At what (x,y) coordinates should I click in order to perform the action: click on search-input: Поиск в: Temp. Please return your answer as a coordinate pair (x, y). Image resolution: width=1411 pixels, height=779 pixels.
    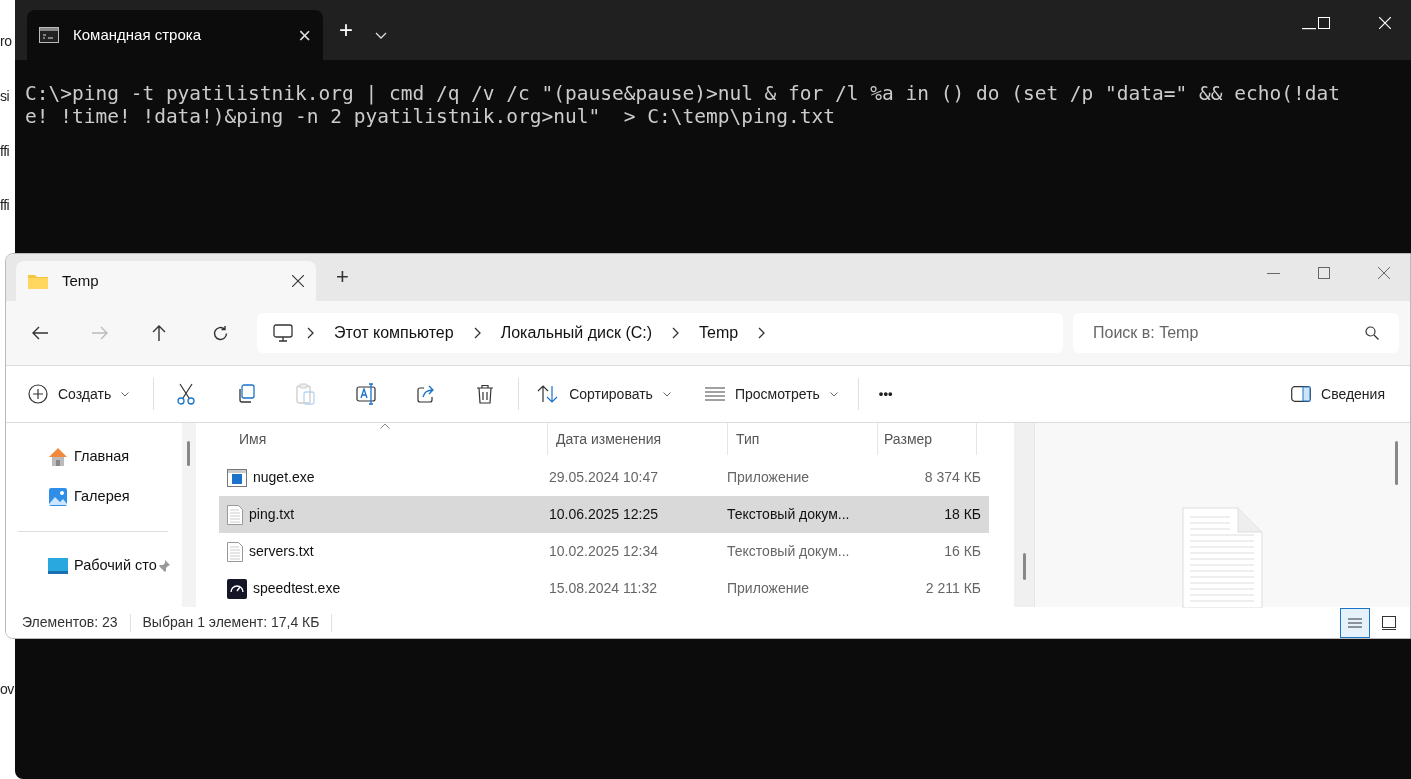
    Looking at the image, I should click on (1229, 333).